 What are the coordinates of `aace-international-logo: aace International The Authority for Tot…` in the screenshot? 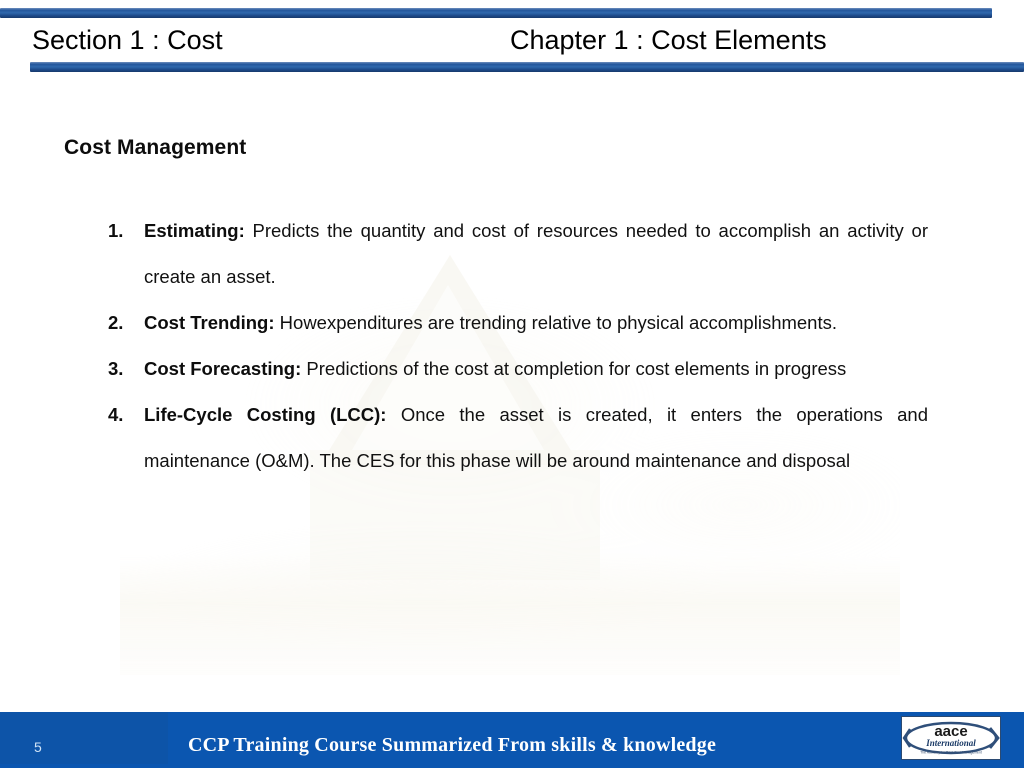 It's located at (951, 738).